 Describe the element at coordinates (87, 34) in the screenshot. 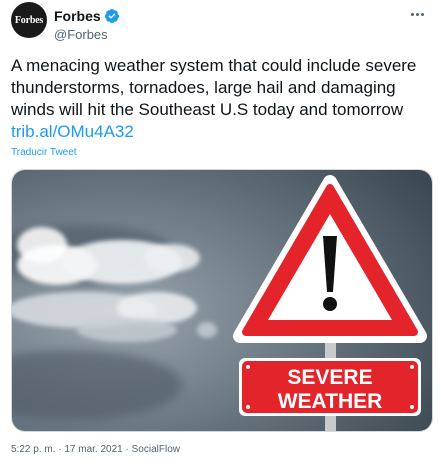

I see `user-handle: @Forbes` at that location.